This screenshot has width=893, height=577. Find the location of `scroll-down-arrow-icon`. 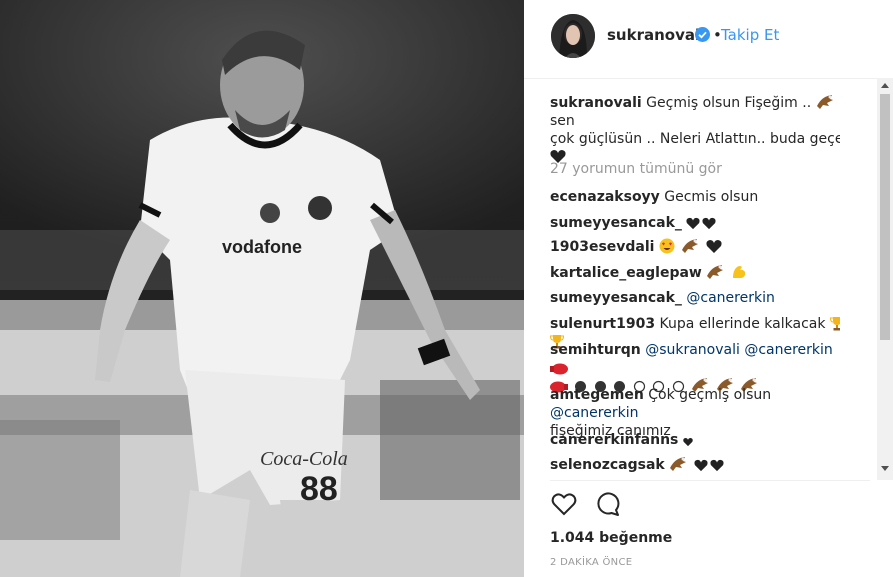

scroll-down-arrow-icon is located at coordinates (885, 468).